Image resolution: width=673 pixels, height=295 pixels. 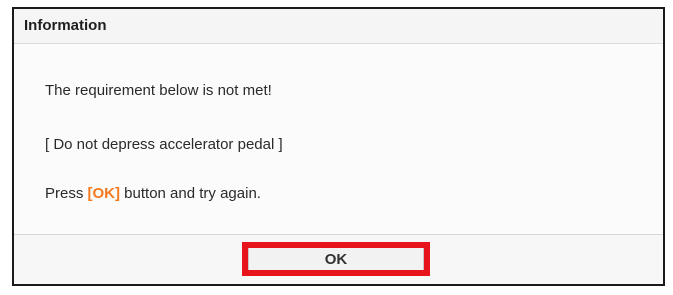 I want to click on message-requirement-not-met: The requirement below is not met!, so click(x=158, y=90).